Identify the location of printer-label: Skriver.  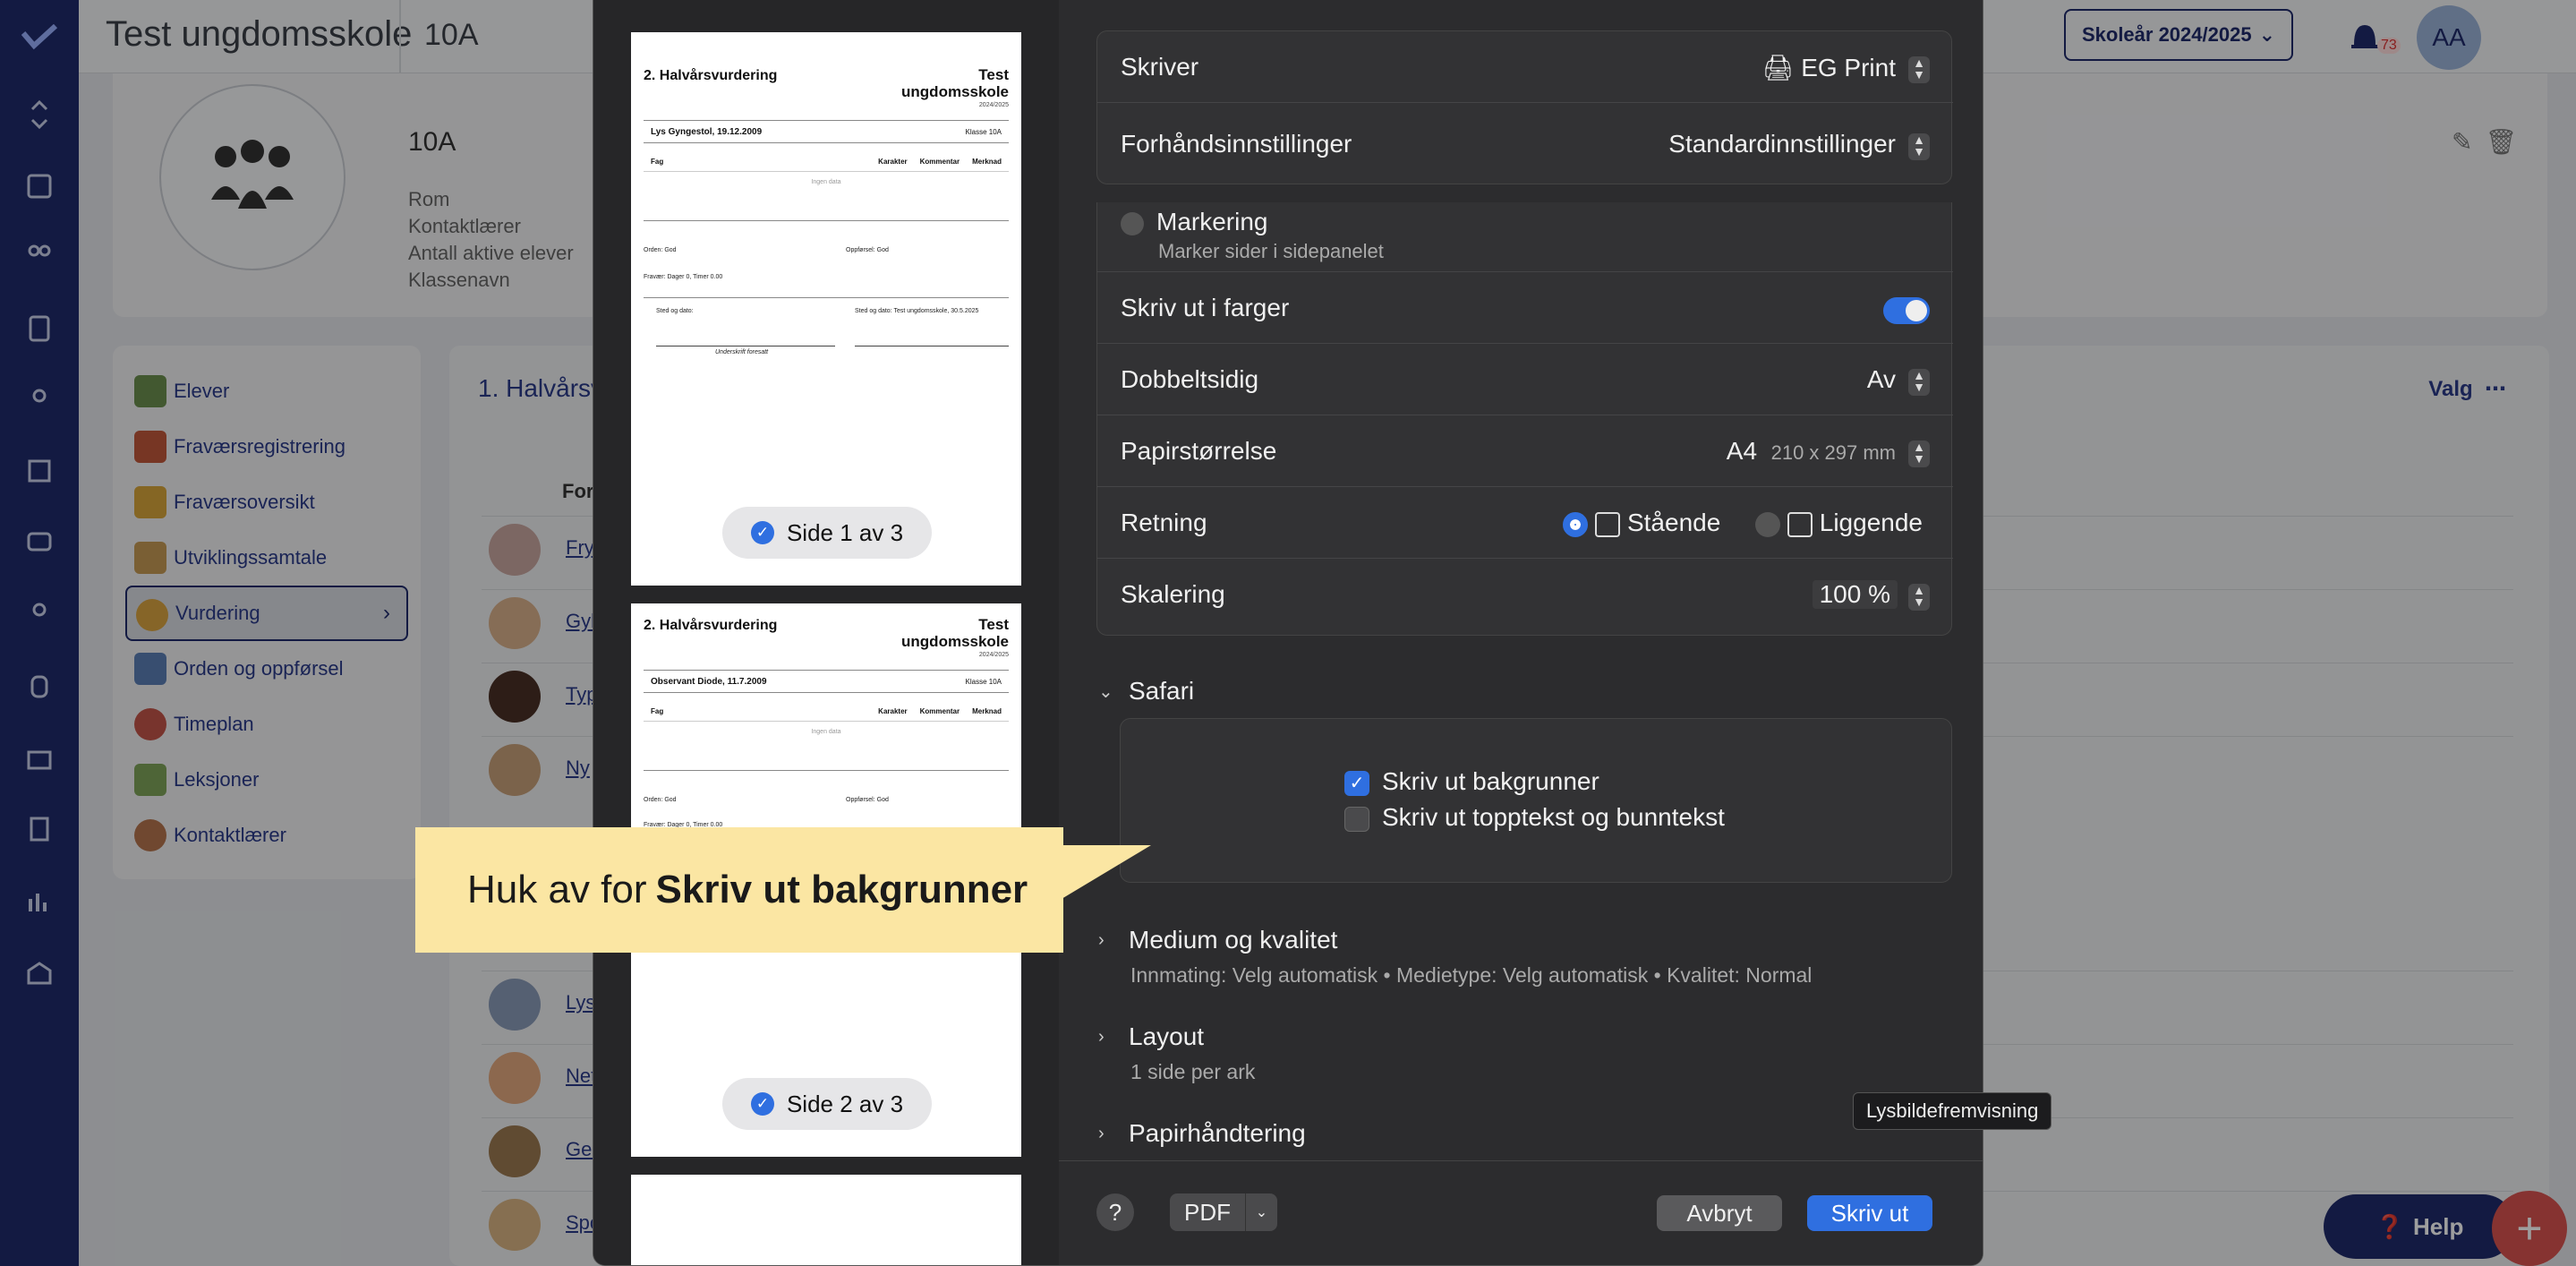
(1160, 67).